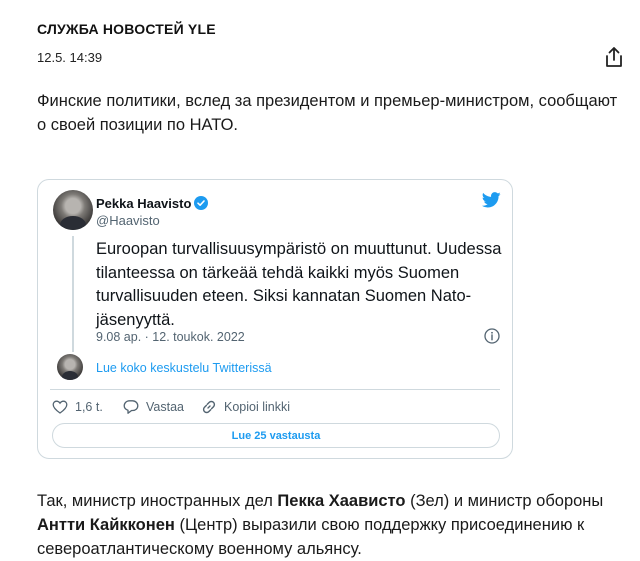 Image resolution: width=640 pixels, height=561 pixels. What do you see at coordinates (275, 389) in the screenshot?
I see `divider` at bounding box center [275, 389].